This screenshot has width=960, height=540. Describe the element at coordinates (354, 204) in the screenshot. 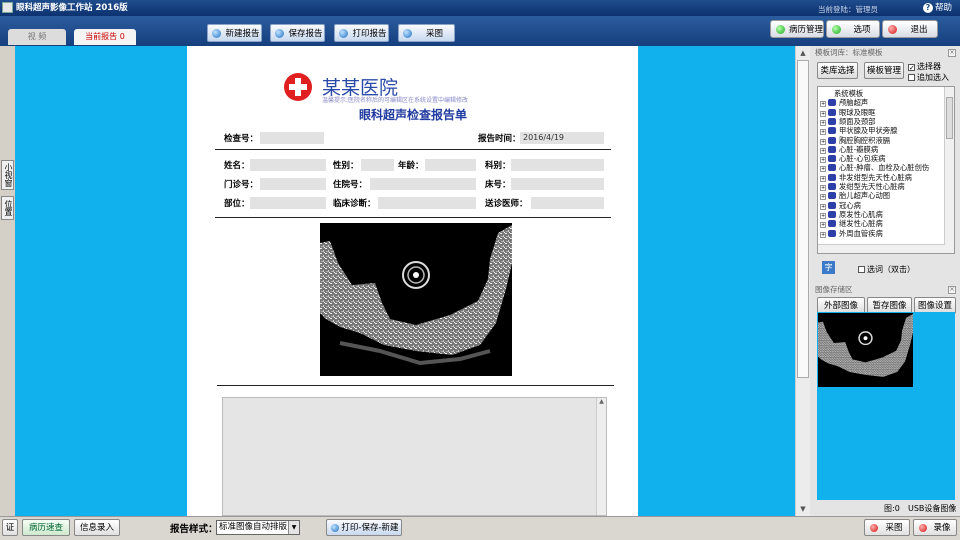

I see `diagnosis-label: 临床诊断：` at that location.